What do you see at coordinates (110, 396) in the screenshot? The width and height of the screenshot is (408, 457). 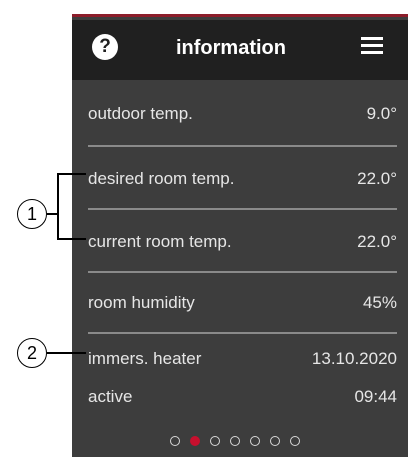 I see `row-label-status: active` at bounding box center [110, 396].